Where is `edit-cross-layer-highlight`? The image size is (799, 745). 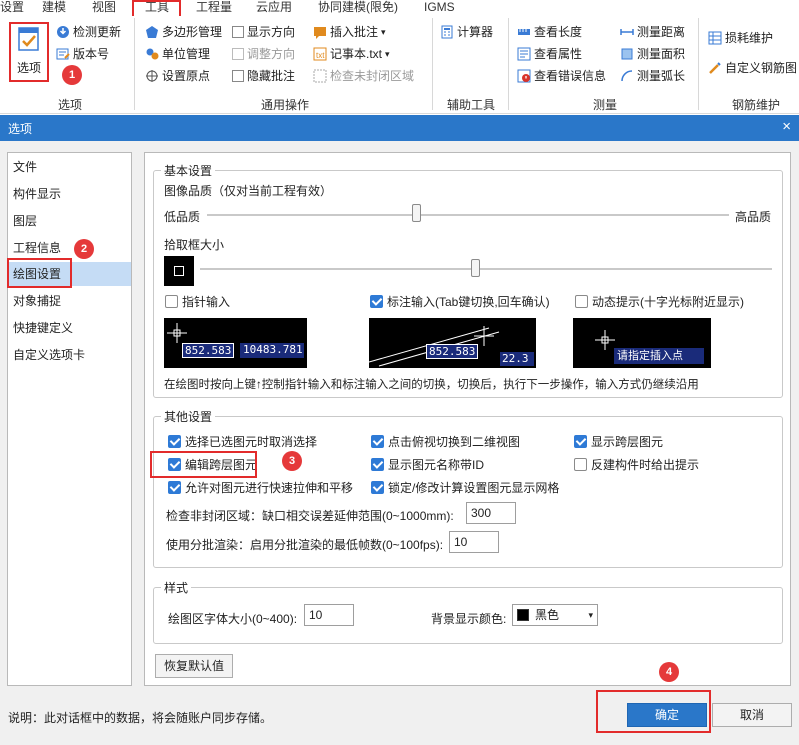
edit-cross-layer-highlight is located at coordinates (203, 464).